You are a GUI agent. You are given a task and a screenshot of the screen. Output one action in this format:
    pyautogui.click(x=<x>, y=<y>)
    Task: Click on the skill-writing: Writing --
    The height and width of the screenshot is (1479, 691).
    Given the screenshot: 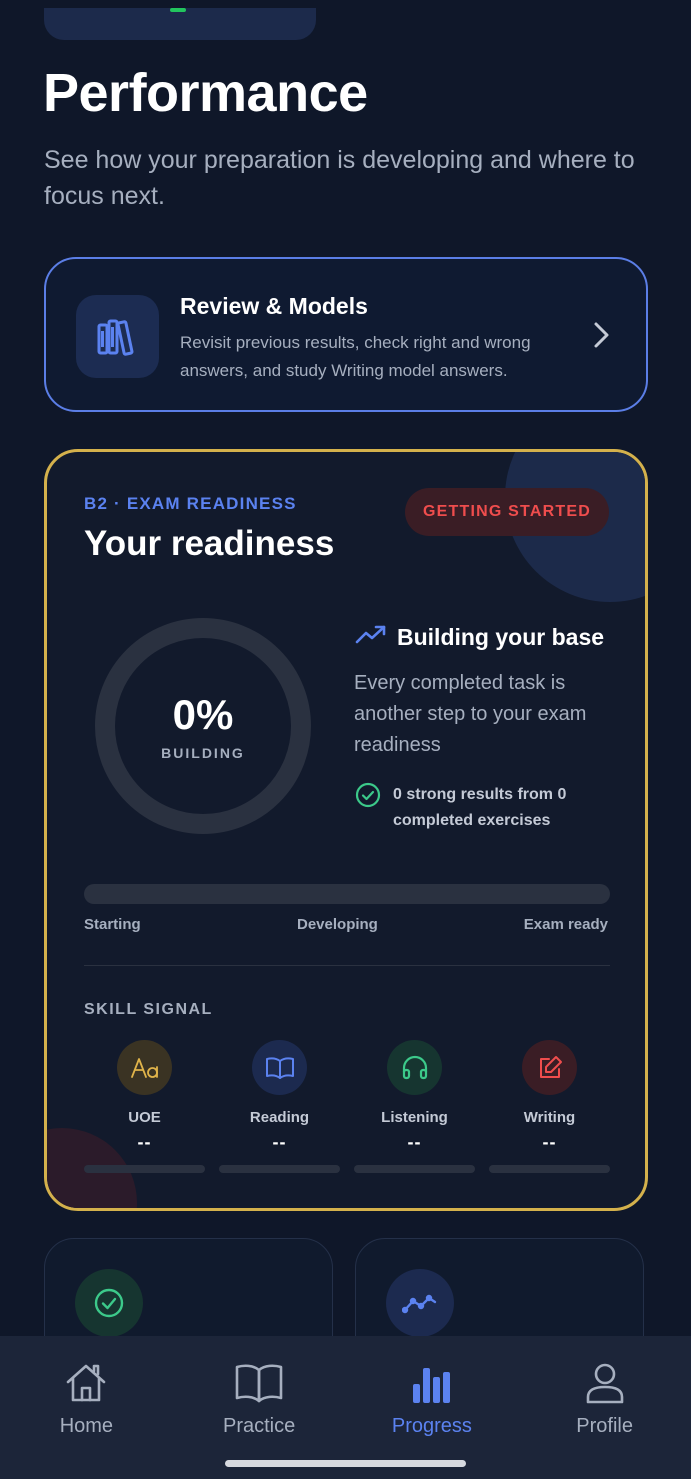 What is the action you would take?
    pyautogui.click(x=549, y=1110)
    